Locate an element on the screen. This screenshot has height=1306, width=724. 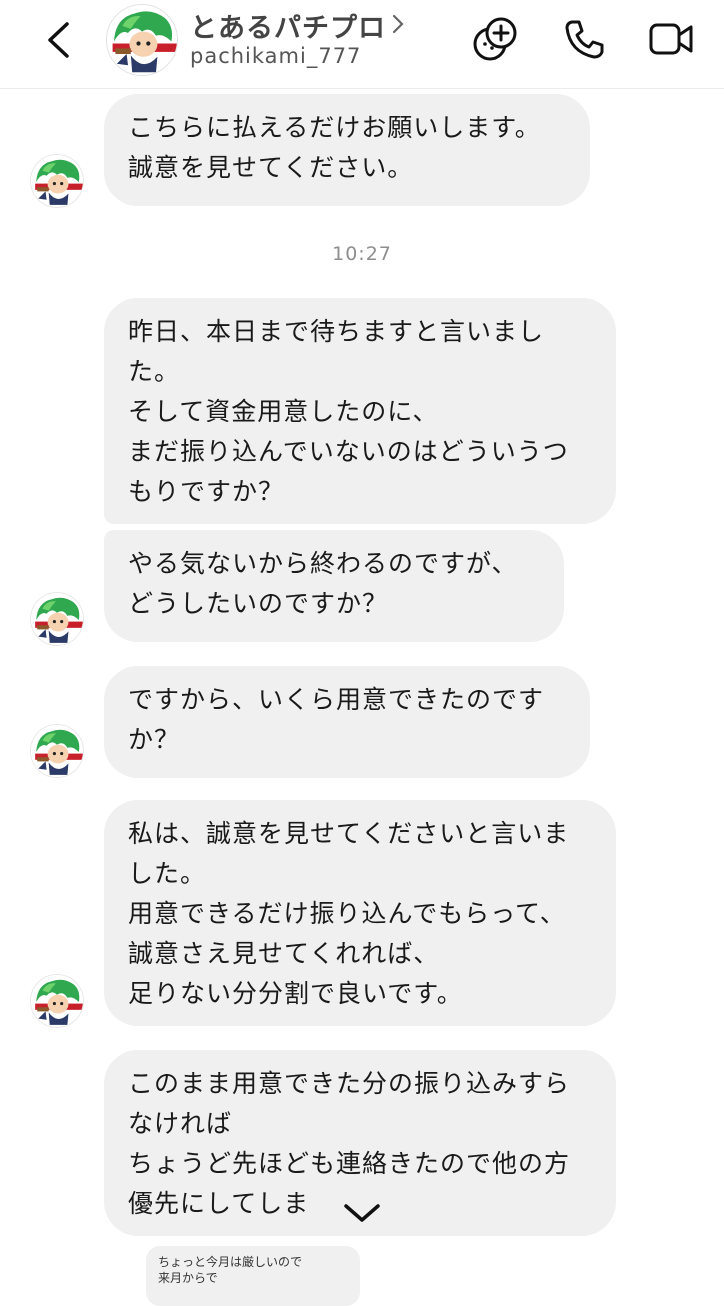
scroll-to-bottom-button is located at coordinates (362, 1214).